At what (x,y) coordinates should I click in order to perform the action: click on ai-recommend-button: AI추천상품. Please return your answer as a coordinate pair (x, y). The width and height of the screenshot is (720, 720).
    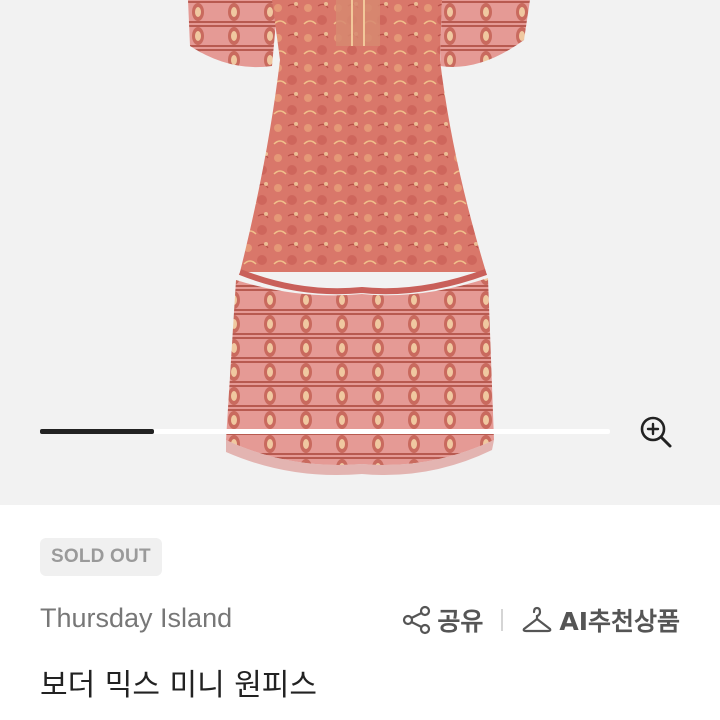
    Looking at the image, I should click on (600, 620).